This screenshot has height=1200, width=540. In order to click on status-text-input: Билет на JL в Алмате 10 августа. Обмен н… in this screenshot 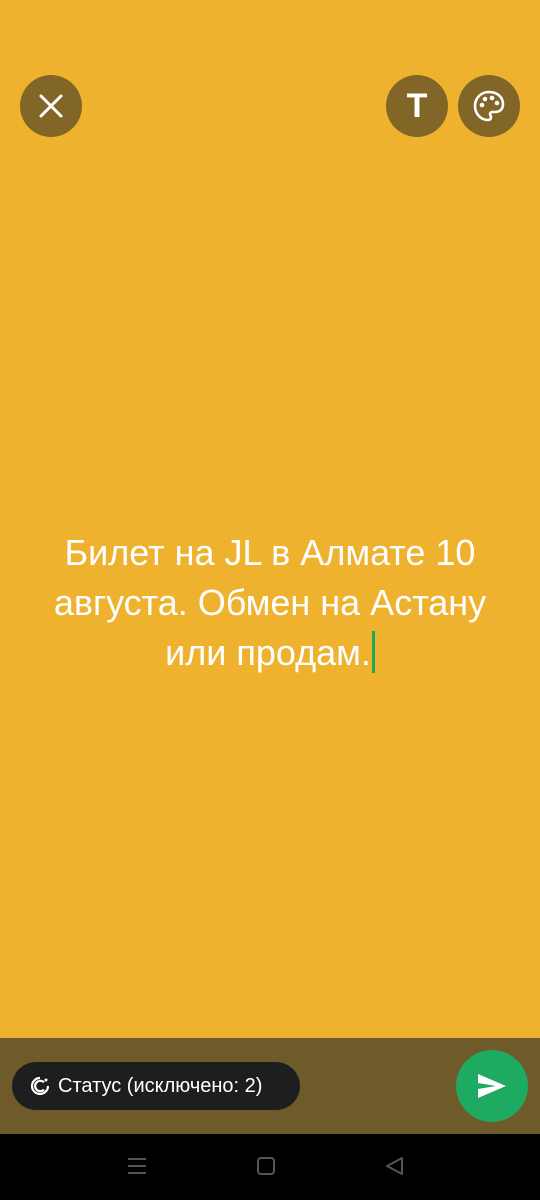, I will do `click(270, 603)`.